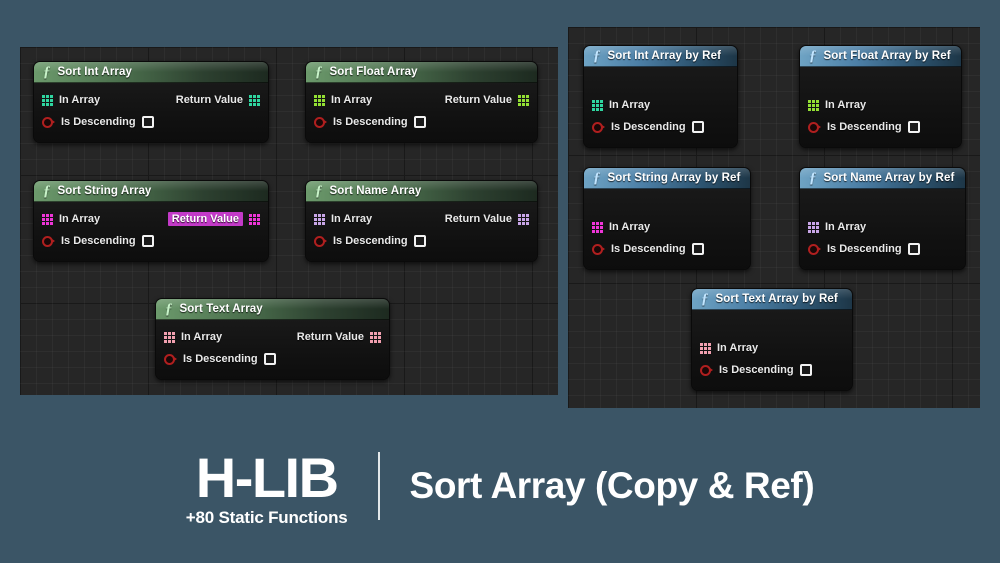 The height and width of the screenshot is (563, 1000). I want to click on node-header: ƒ Sort Int Array, so click(151, 72).